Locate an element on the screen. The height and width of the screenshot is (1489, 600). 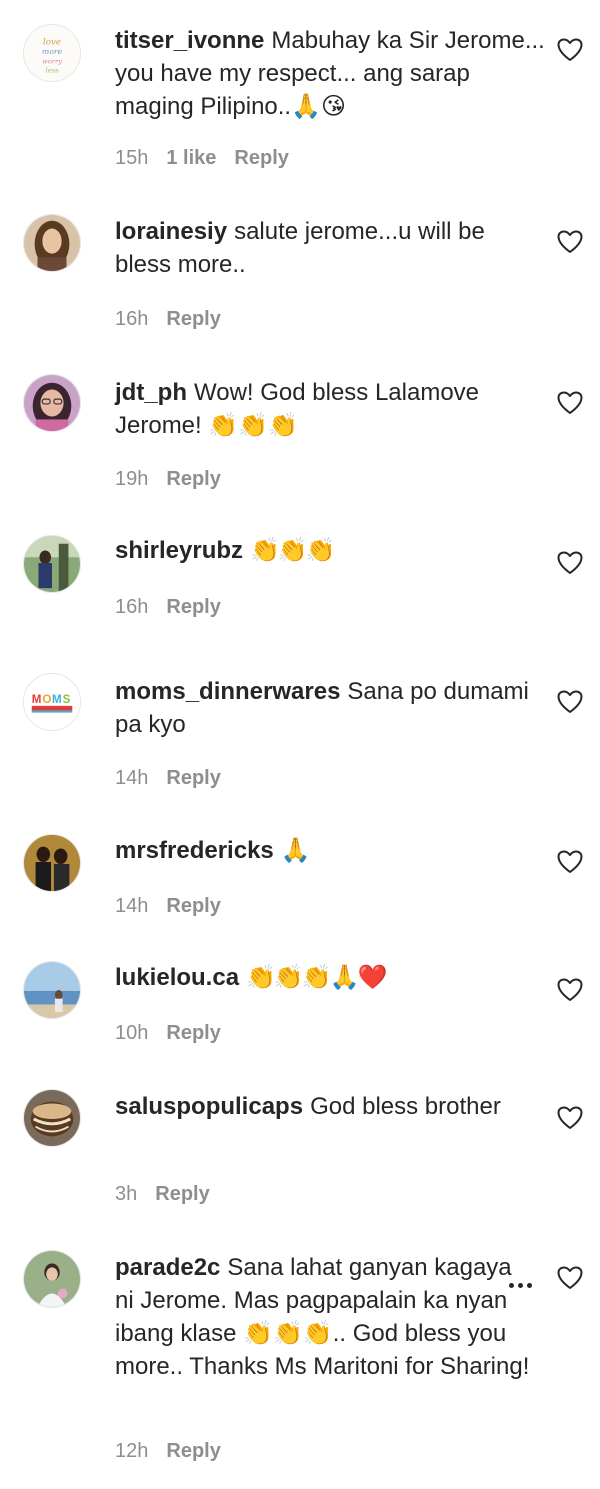
comment-meta: 3h Reply is located at coordinates (171, 1194).